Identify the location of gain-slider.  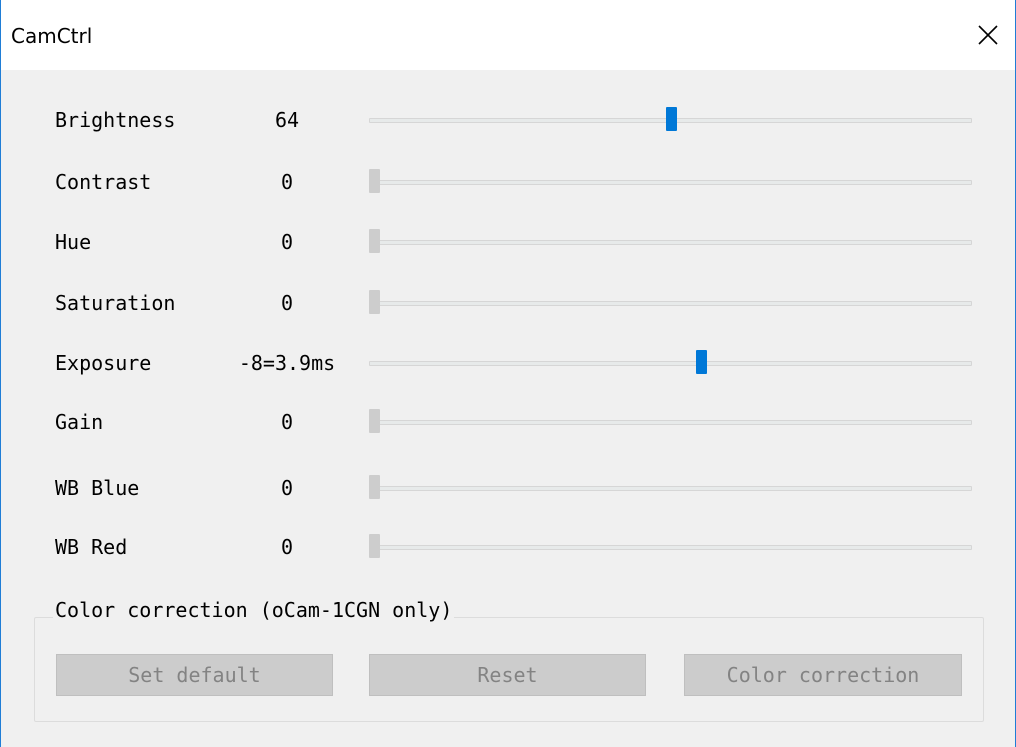
(670, 422).